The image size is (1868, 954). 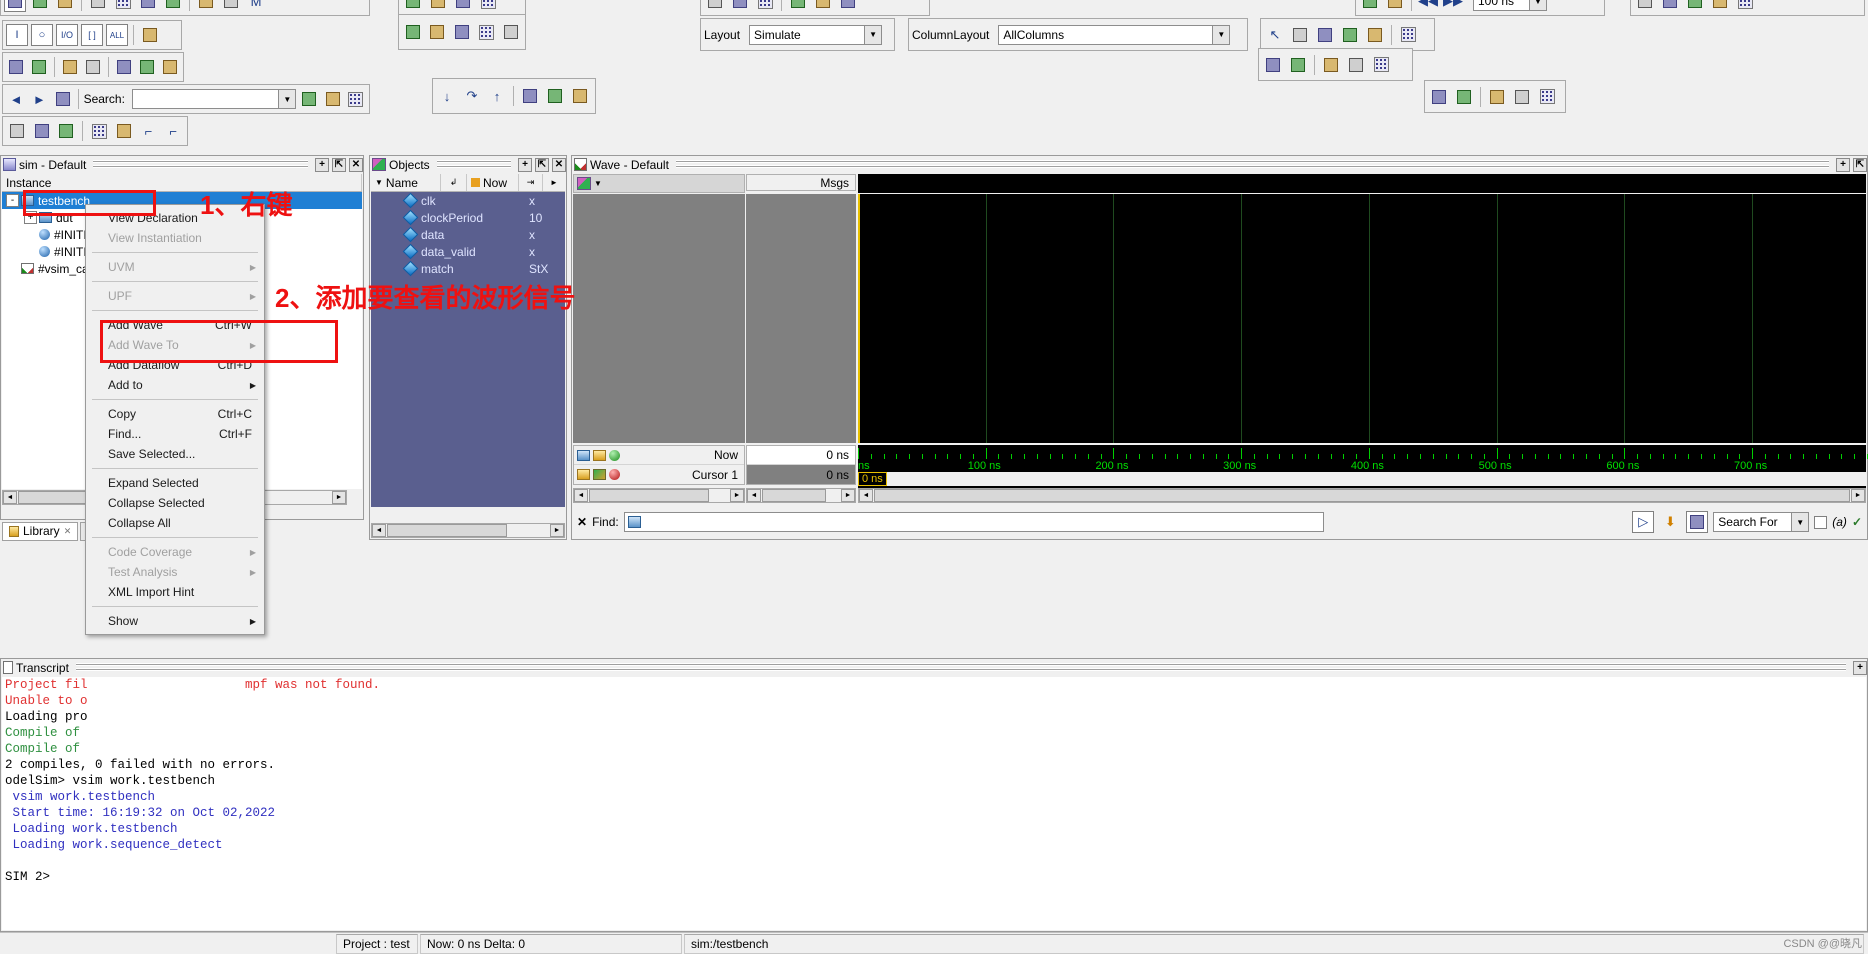 What do you see at coordinates (614, 474) in the screenshot?
I see `cursor-delete-icon` at bounding box center [614, 474].